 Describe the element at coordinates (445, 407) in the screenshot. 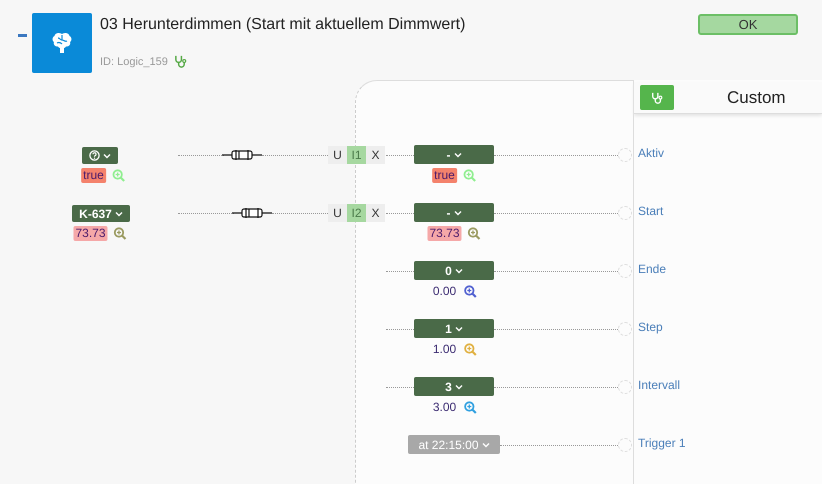

I see `value-text: 3.00` at that location.